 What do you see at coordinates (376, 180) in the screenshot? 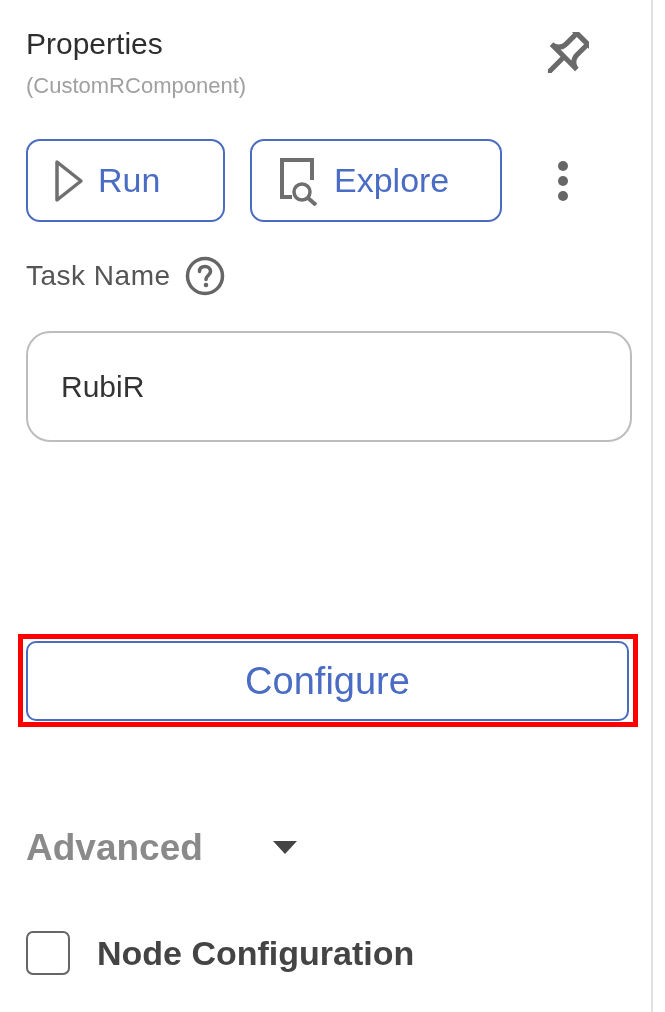
I see `explore-button: Explore` at bounding box center [376, 180].